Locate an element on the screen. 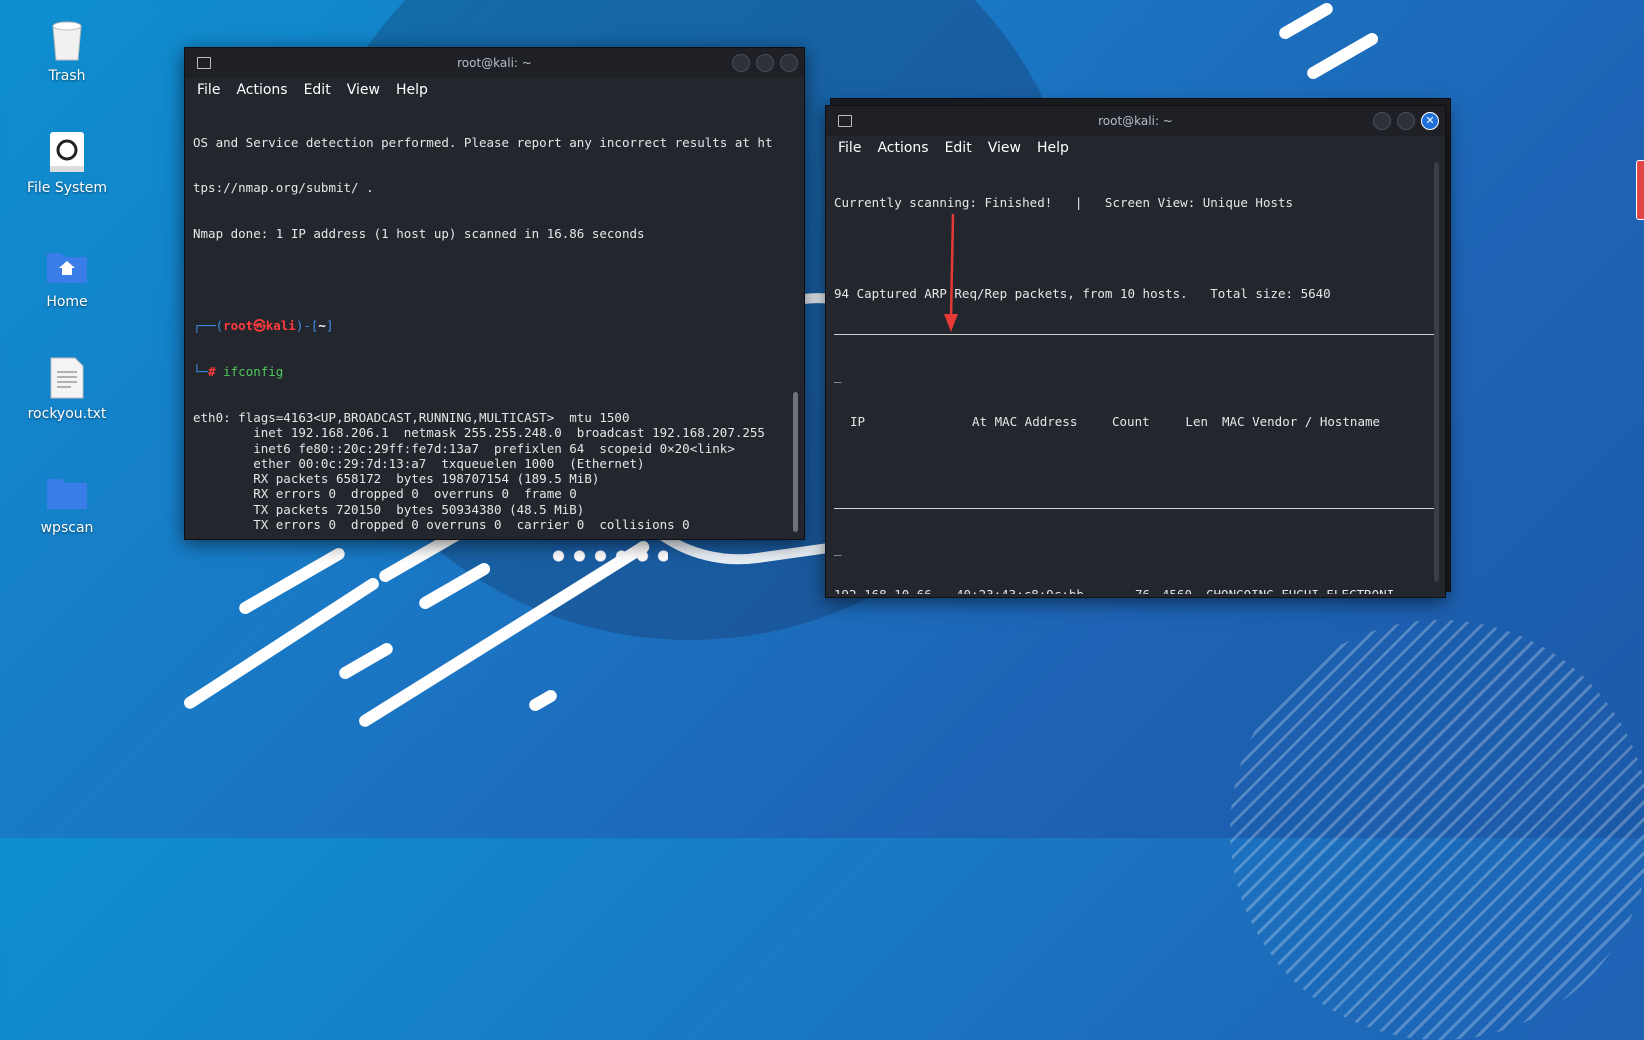 This screenshot has width=1644, height=1040. header-ip: IP is located at coordinates (858, 421).